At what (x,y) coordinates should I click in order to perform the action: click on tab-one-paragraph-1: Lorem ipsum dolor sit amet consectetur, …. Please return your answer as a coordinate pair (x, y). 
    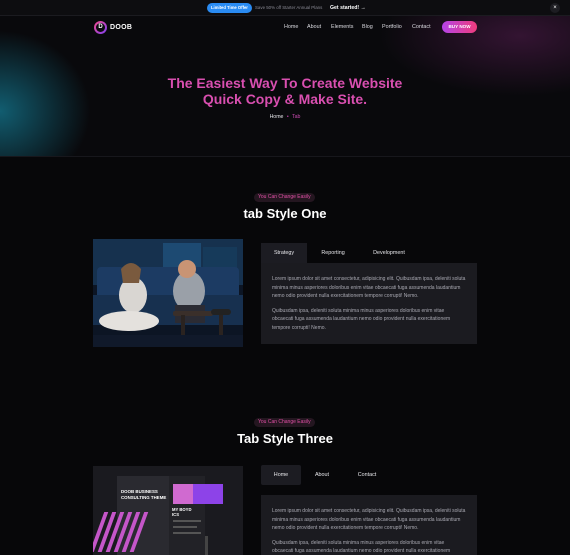
    Looking at the image, I should click on (369, 287).